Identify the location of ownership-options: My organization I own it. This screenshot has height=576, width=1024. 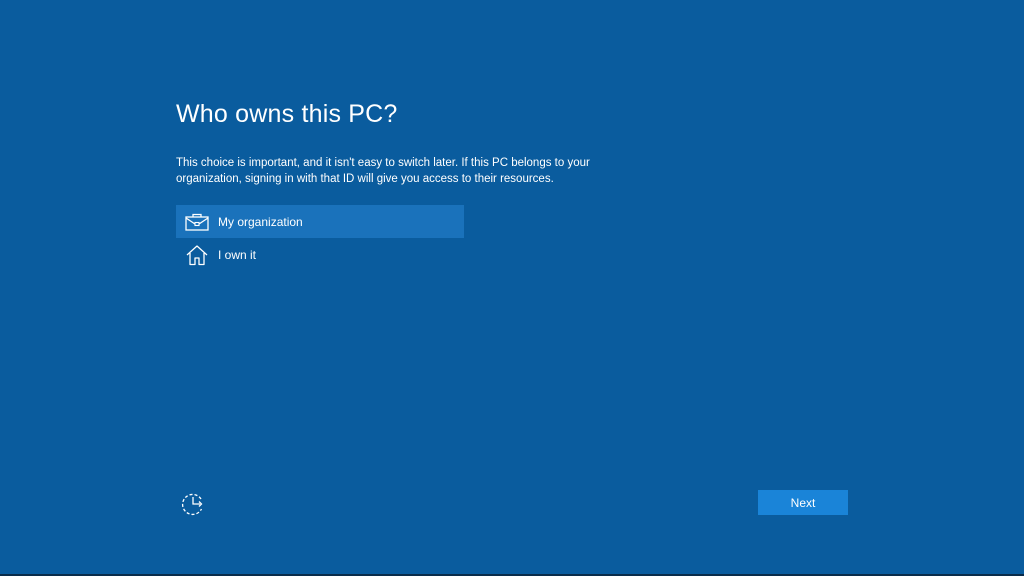
(320, 238).